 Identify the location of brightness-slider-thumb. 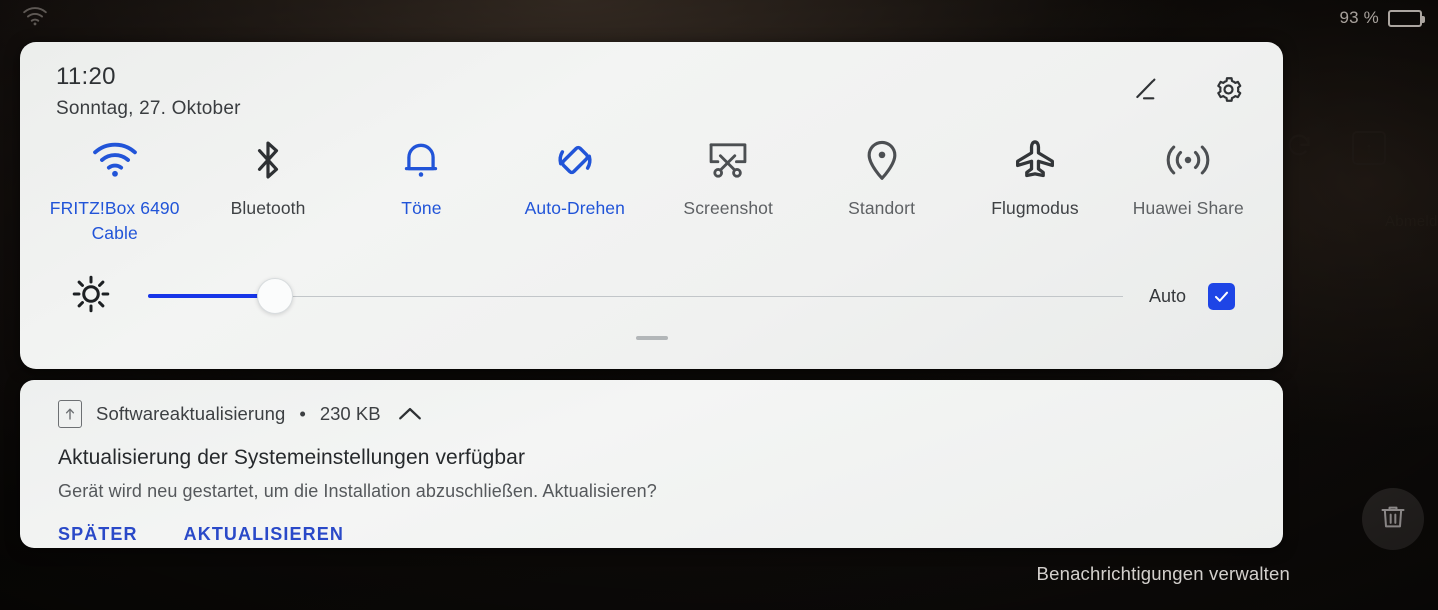
(274, 296).